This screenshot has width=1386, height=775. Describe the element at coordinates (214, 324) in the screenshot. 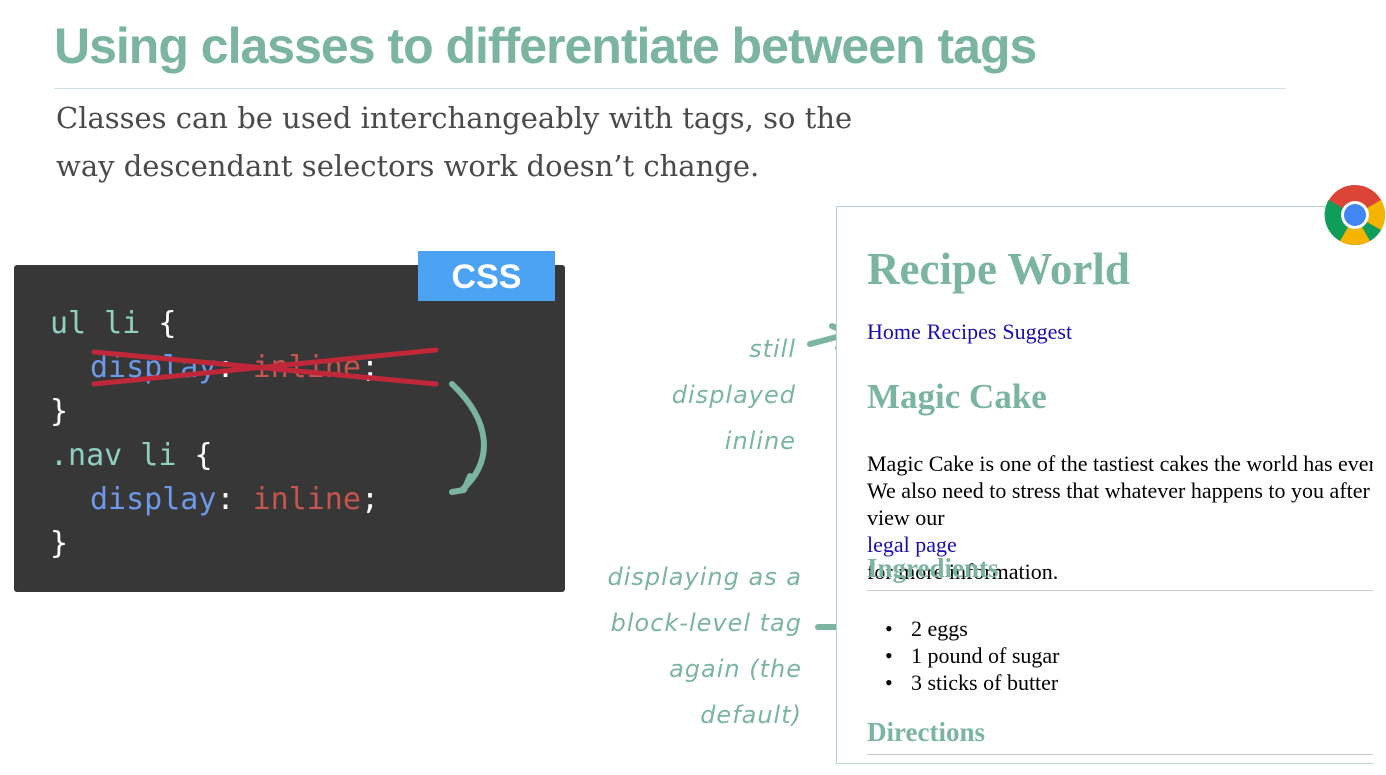

I see `code-line-1: ul li {` at that location.